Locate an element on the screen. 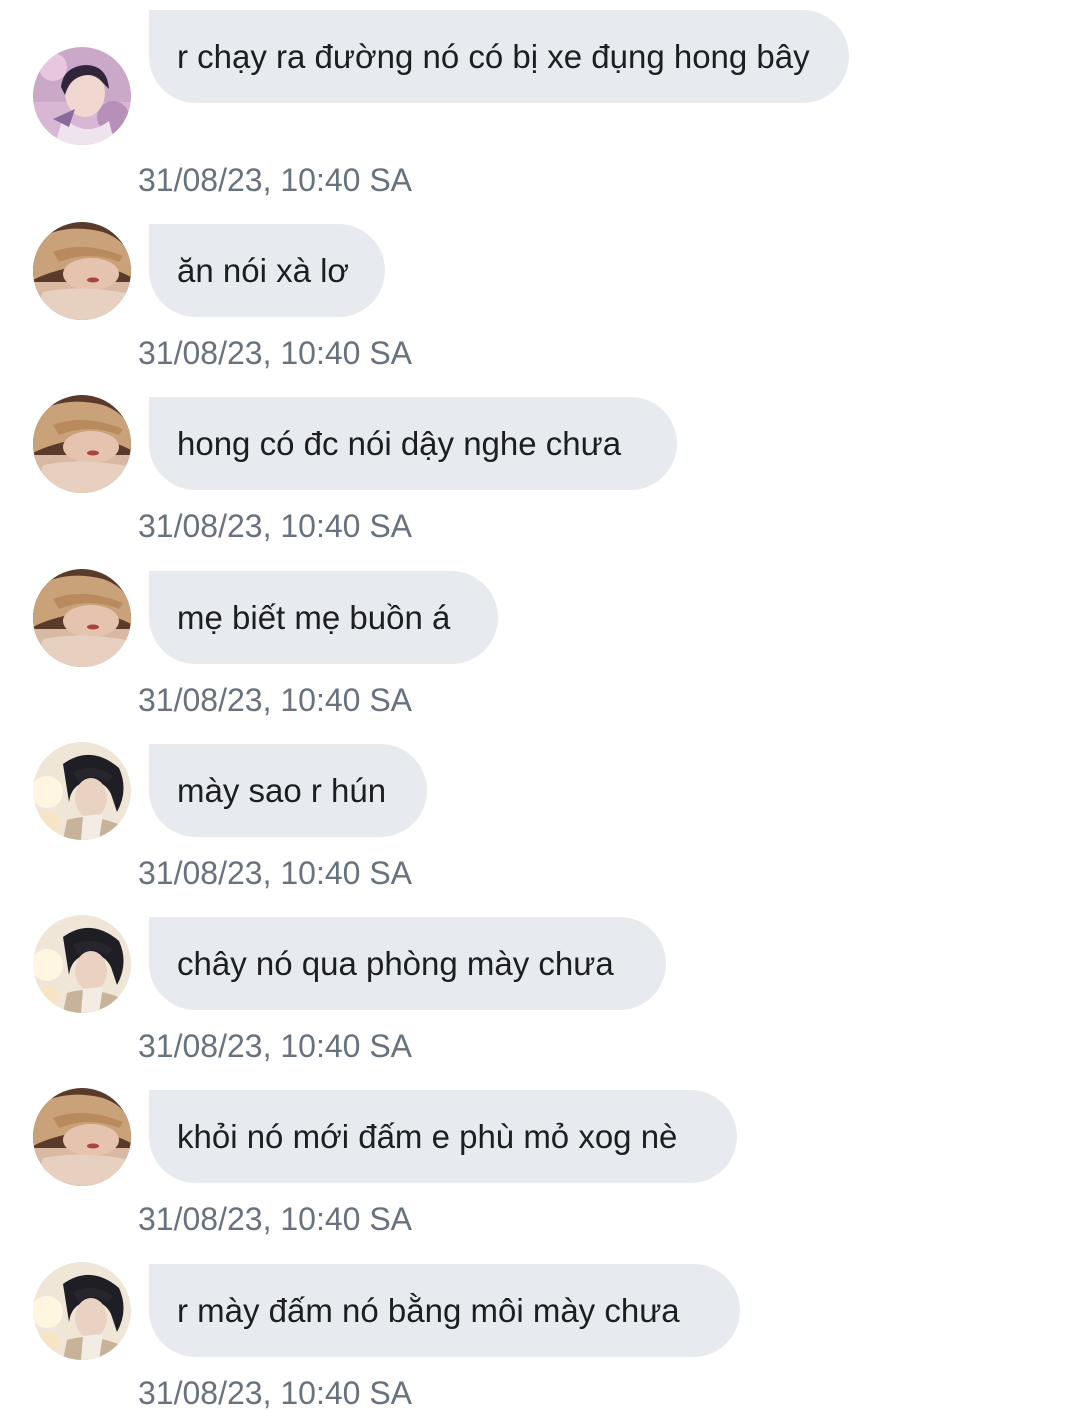 The height and width of the screenshot is (1411, 1080). message-bubble: ăn nói xà lơ is located at coordinates (267, 270).